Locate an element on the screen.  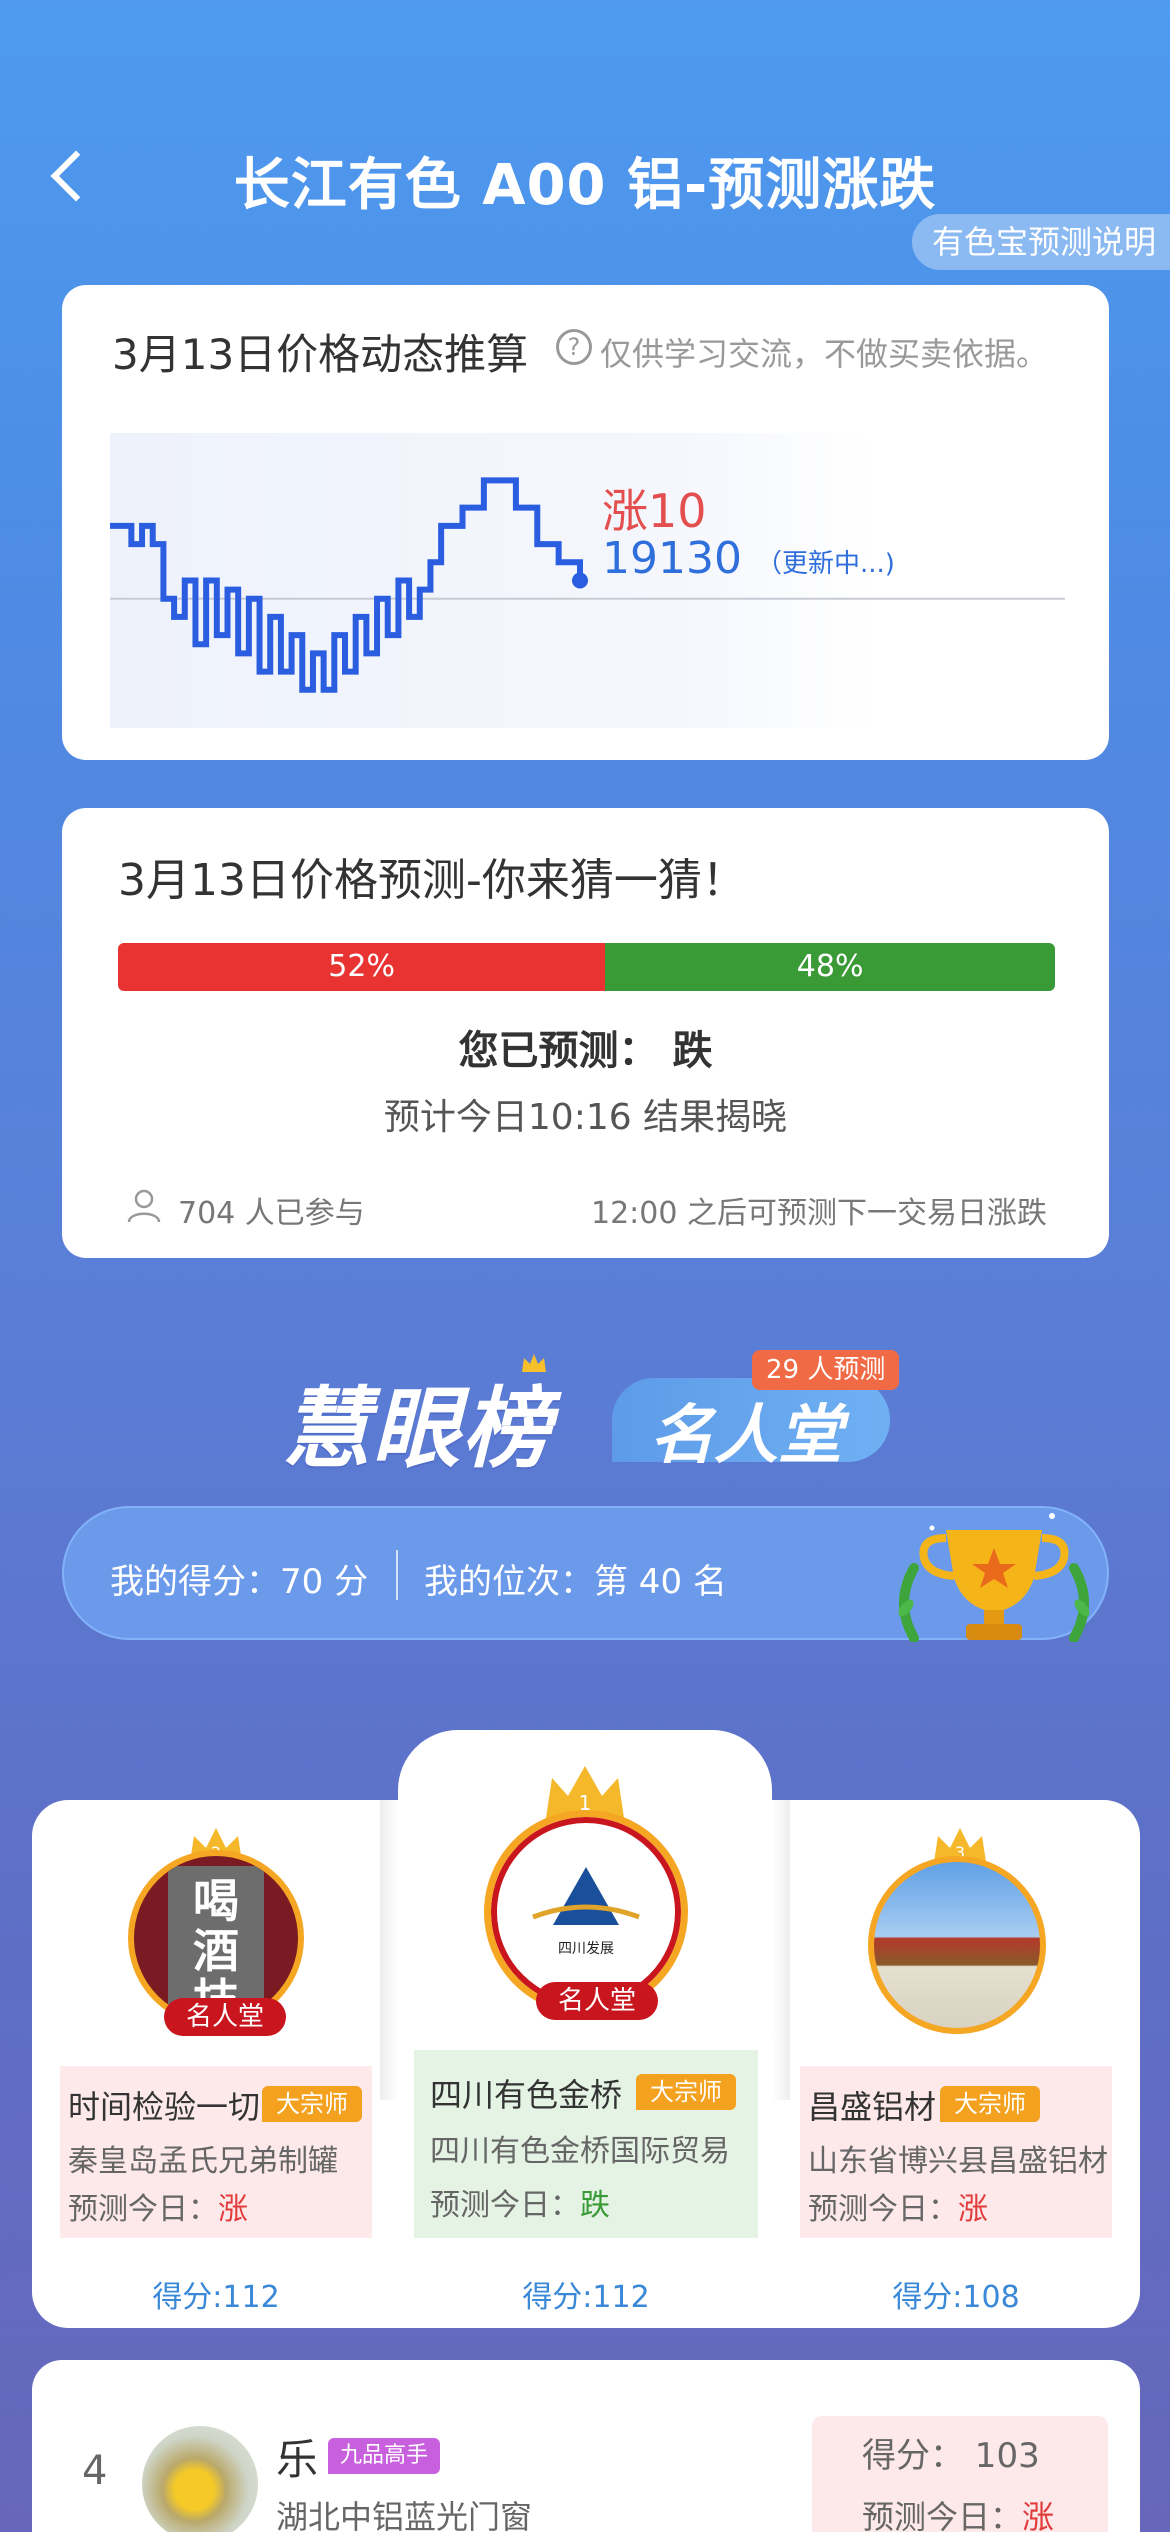
price-change: 涨10 is located at coordinates (654, 511).